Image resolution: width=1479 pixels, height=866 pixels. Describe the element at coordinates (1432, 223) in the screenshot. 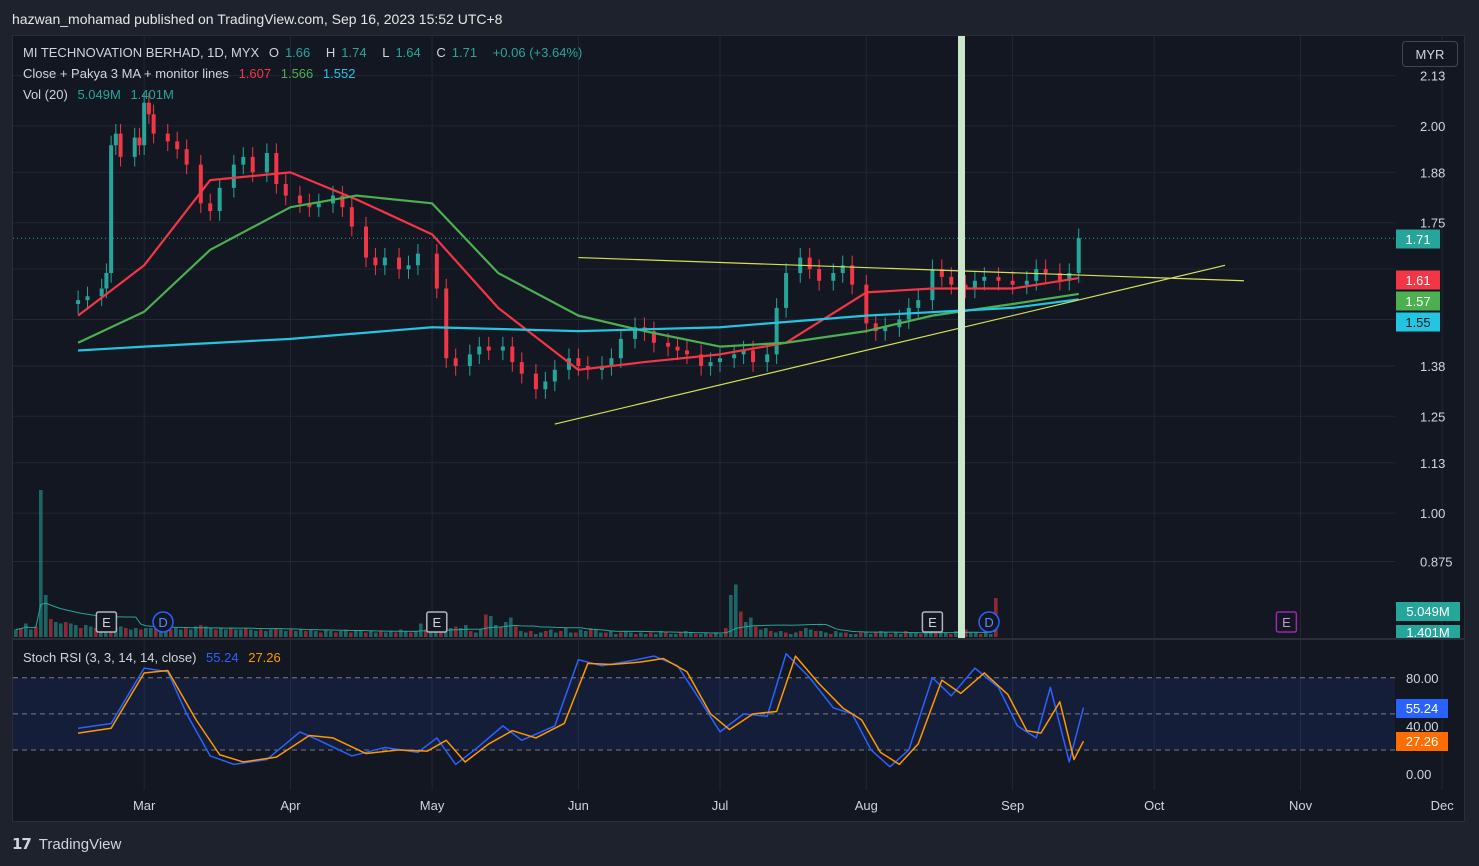

I see `price-tick-label: 1.75` at that location.